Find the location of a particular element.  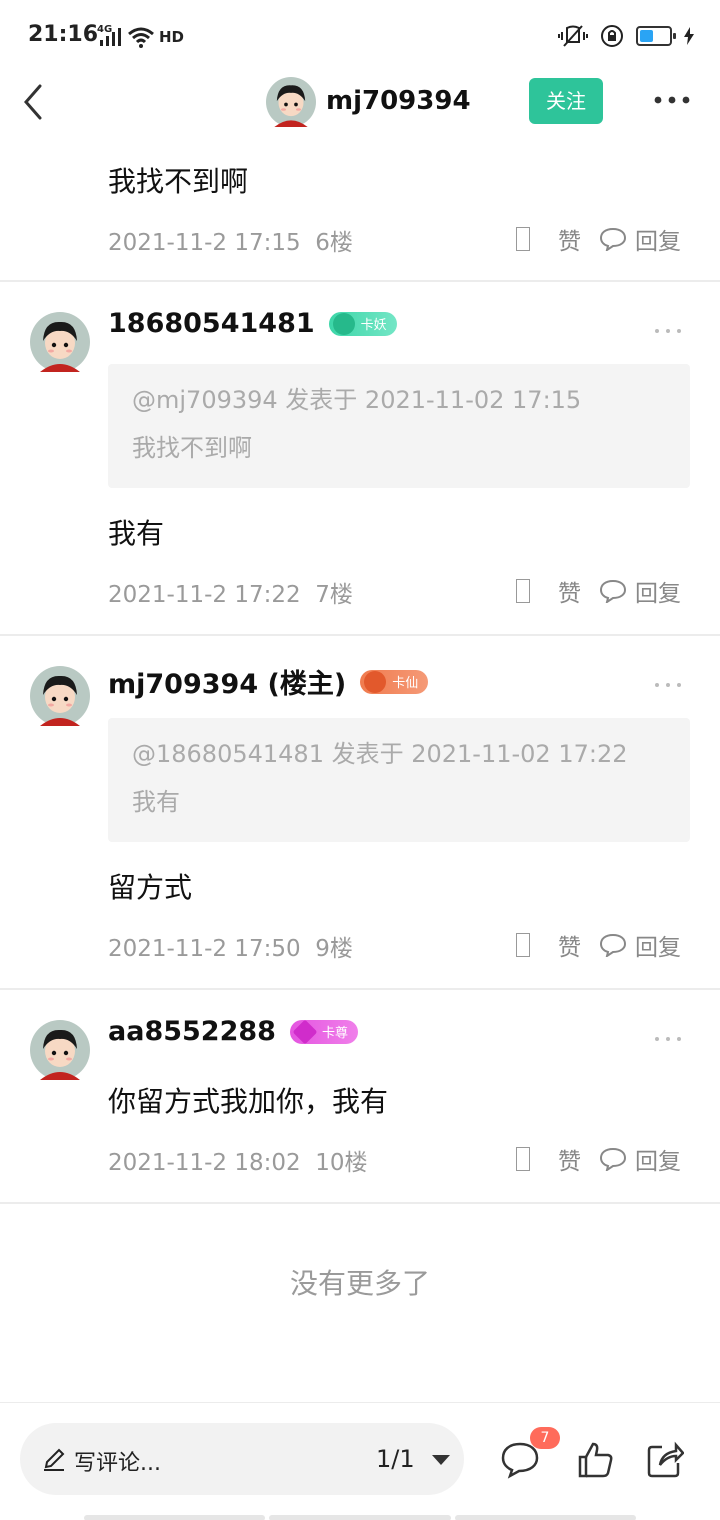

level-badge: 卡妖 is located at coordinates (362, 323).